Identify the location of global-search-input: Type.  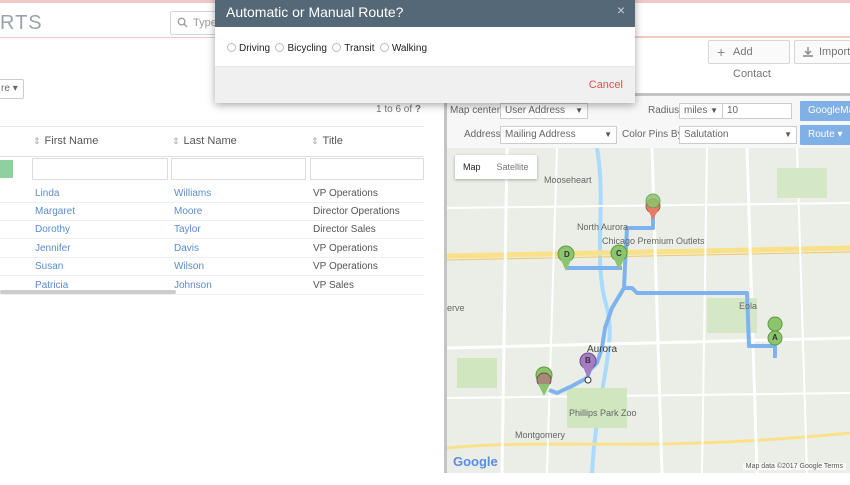
(195, 23).